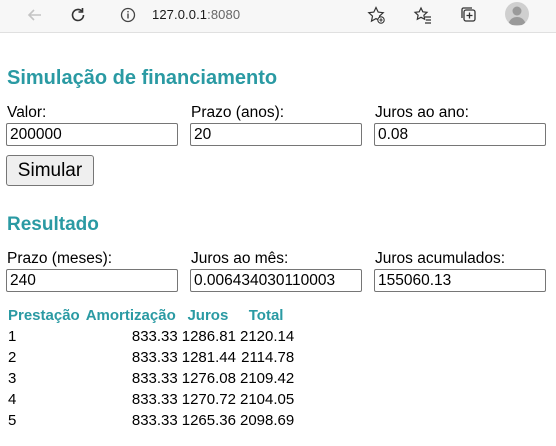 Image resolution: width=556 pixels, height=446 pixels. What do you see at coordinates (276, 134) in the screenshot?
I see `prazo-input` at bounding box center [276, 134].